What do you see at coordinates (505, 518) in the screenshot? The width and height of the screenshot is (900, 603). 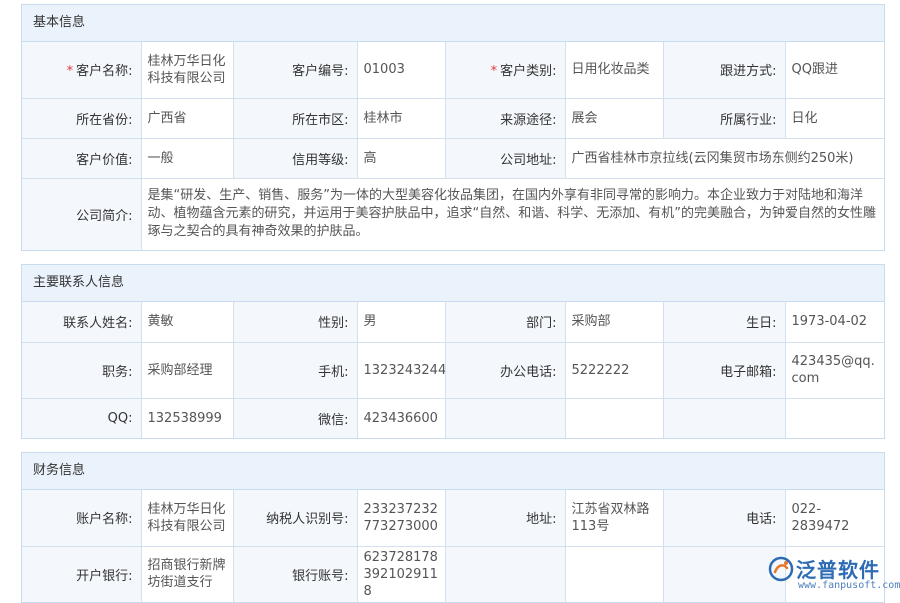 I see `finance-address-label: 地址:` at bounding box center [505, 518].